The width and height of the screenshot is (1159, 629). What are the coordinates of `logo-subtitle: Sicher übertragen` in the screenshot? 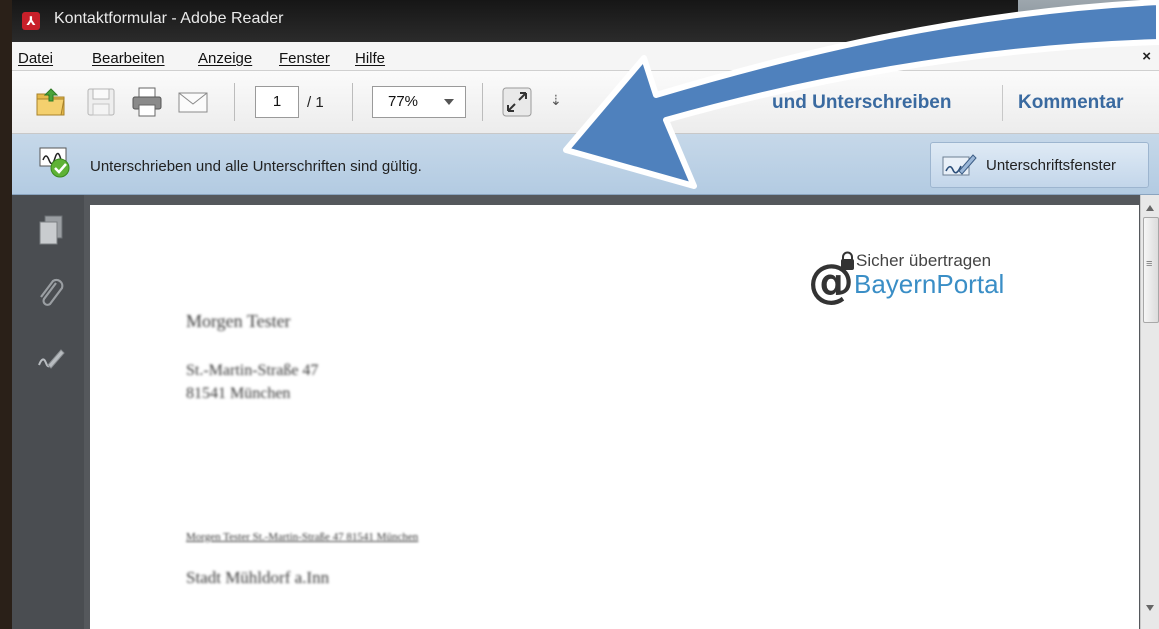 It's located at (924, 260).